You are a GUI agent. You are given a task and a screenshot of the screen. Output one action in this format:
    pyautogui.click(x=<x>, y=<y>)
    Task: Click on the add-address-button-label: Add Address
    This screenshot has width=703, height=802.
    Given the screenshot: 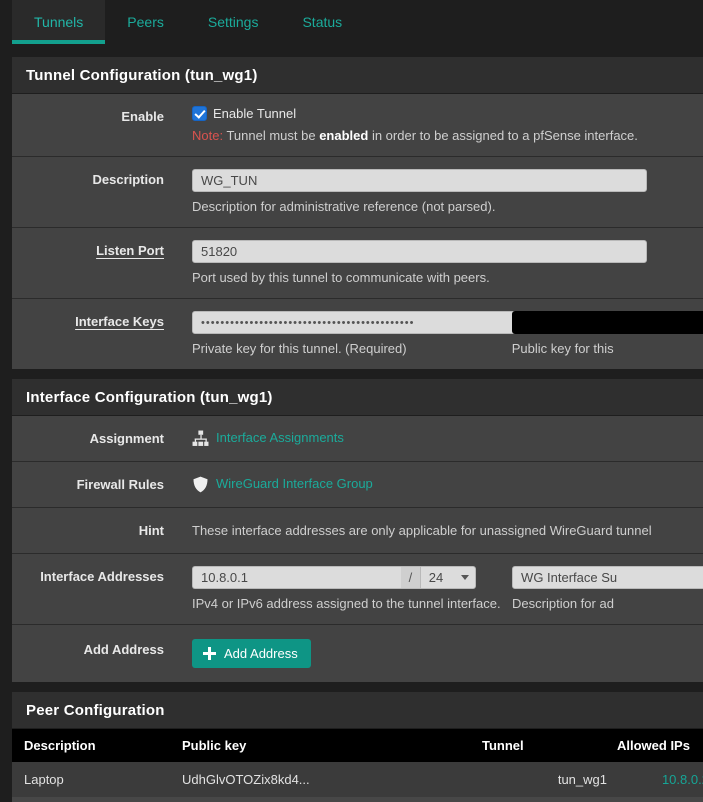 What is the action you would take?
    pyautogui.click(x=261, y=653)
    